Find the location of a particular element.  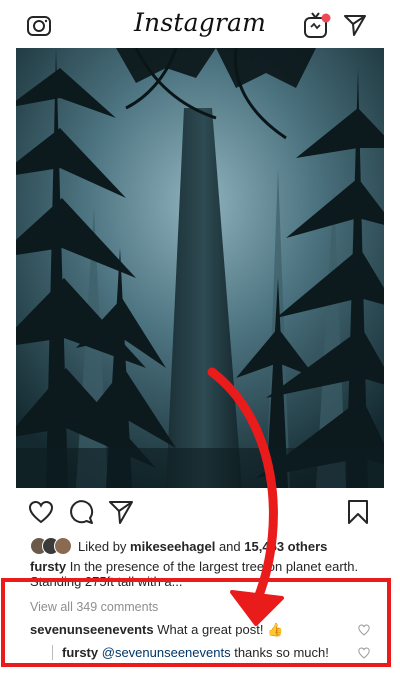

notification-dot is located at coordinates (326, 18).